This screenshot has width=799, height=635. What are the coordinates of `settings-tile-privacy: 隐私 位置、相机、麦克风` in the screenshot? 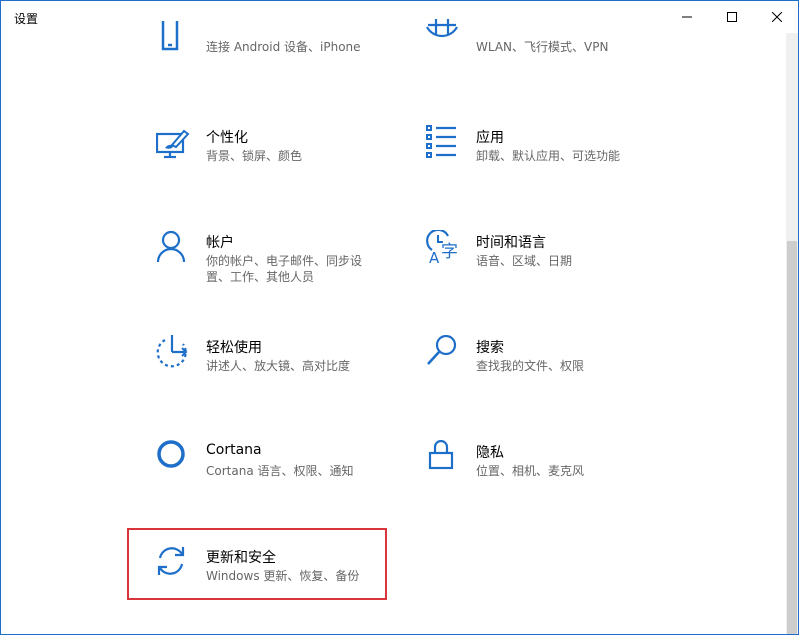 It's located at (551, 475).